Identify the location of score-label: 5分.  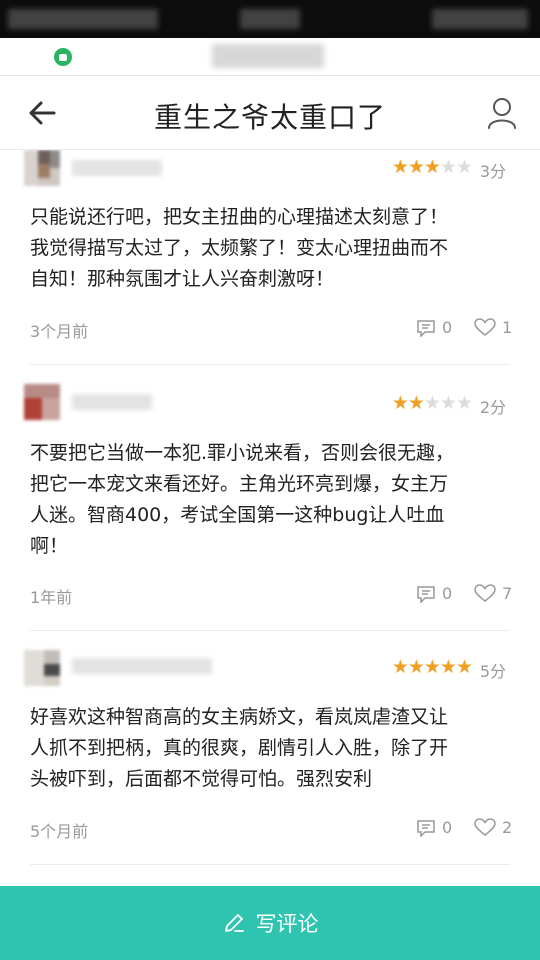
(492, 671).